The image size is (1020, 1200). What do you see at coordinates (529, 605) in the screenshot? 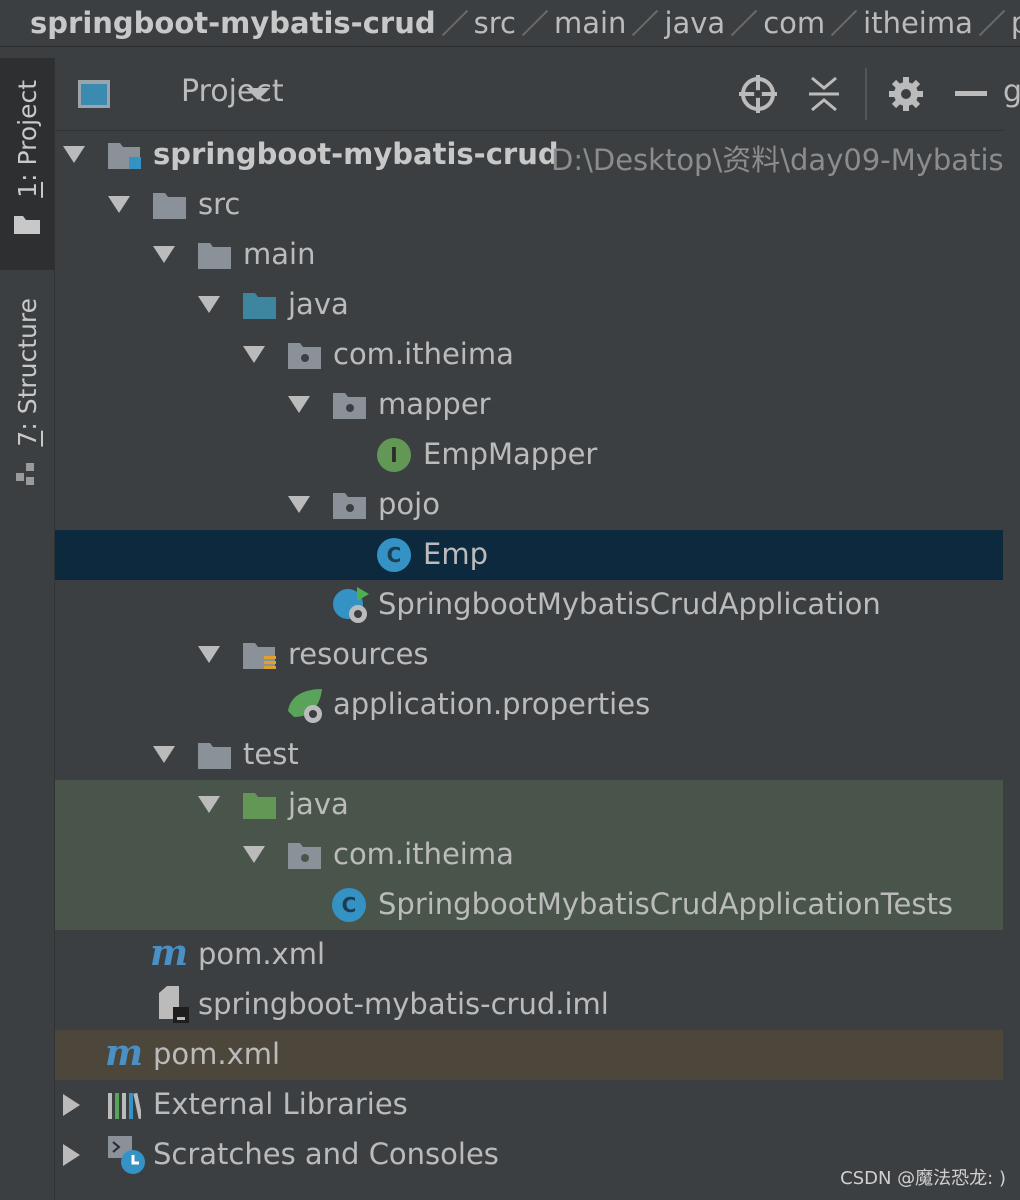
I see `tree-row-application: SpringbootMybatisCrudApplication` at bounding box center [529, 605].